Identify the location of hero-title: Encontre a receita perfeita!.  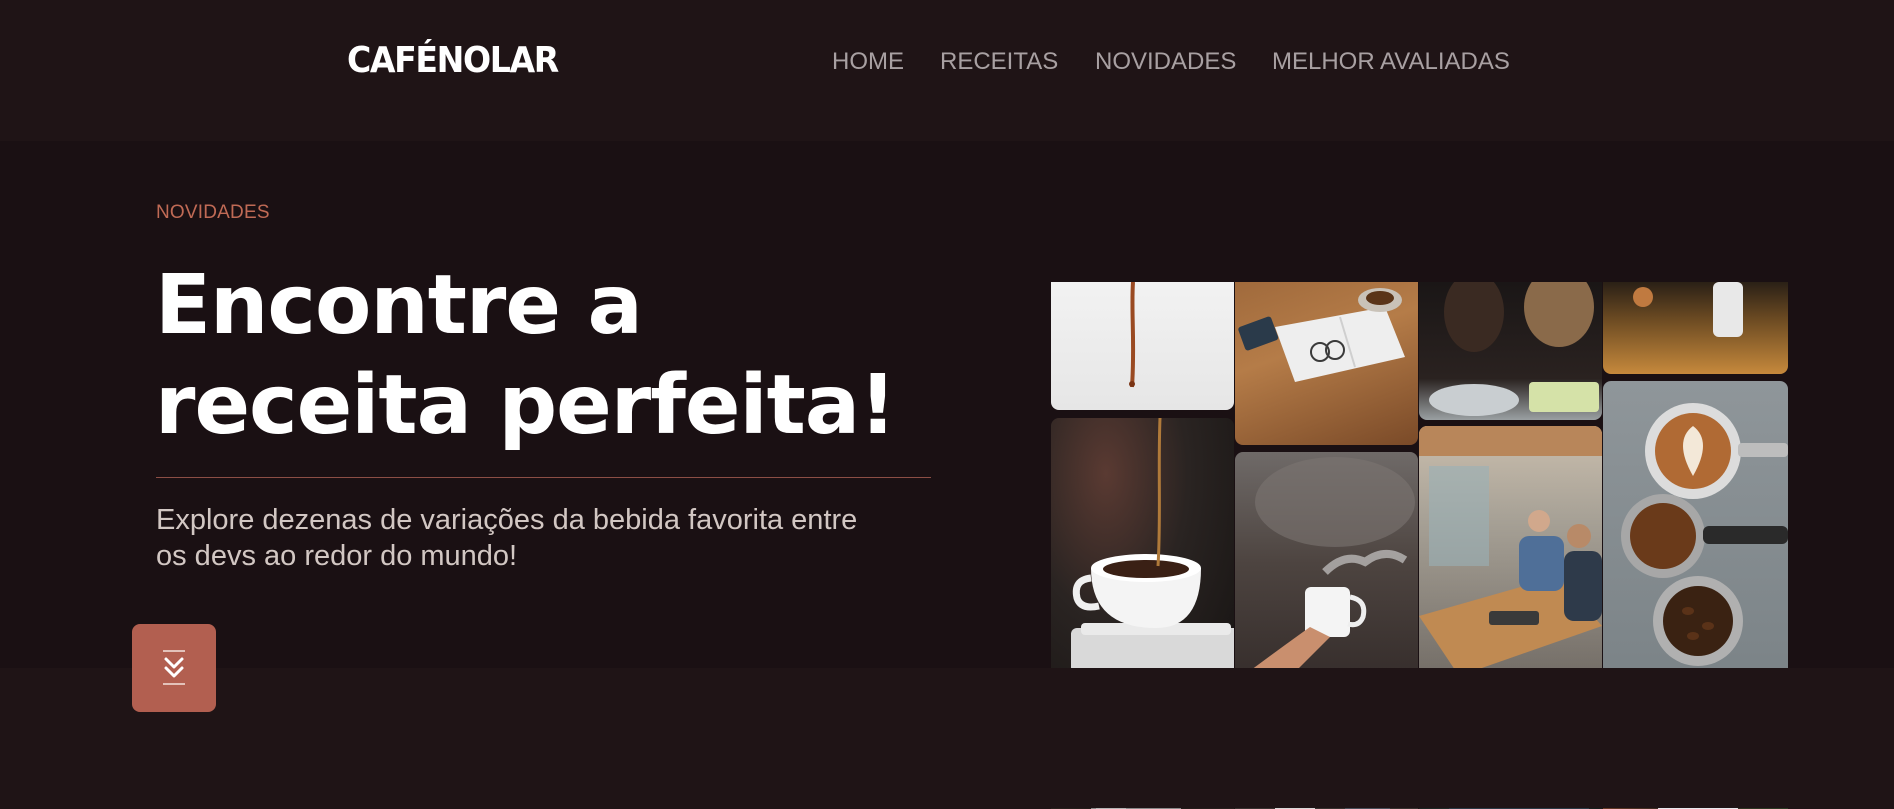
(545, 356).